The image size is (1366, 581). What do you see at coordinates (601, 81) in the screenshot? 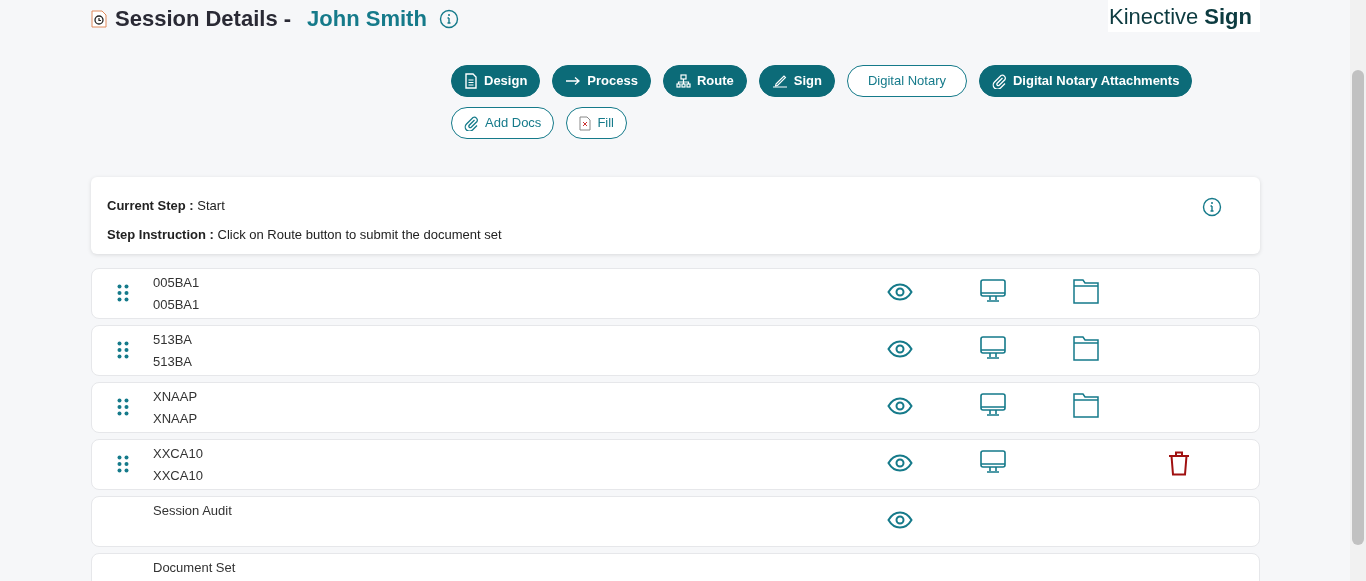
I see `action-button: Process` at bounding box center [601, 81].